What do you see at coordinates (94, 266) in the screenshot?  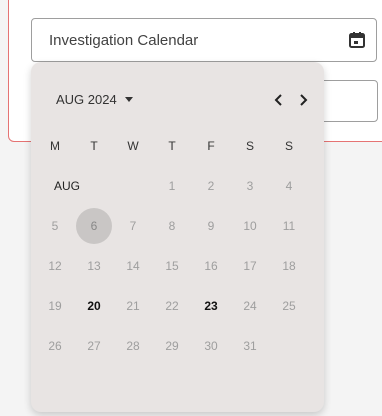 I see `day-cell: 13` at bounding box center [94, 266].